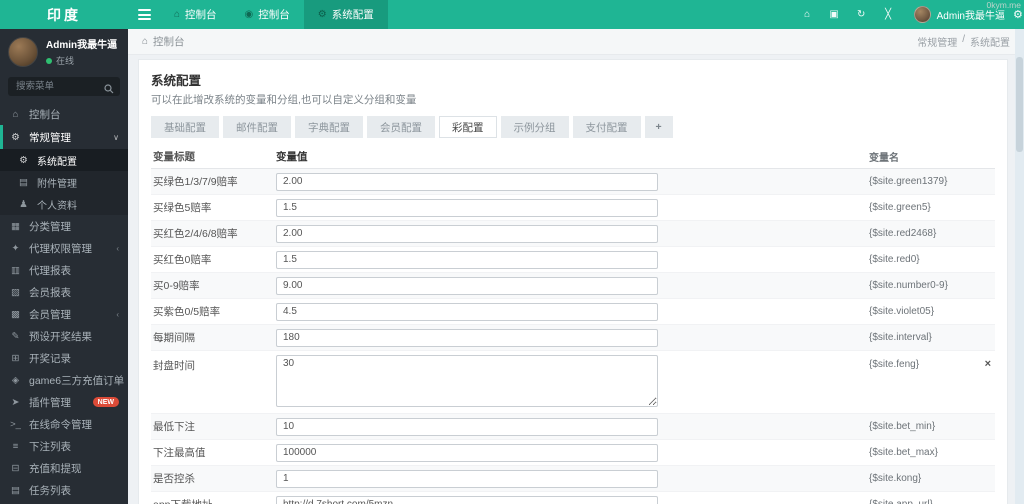 The width and height of the screenshot is (1024, 504). Describe the element at coordinates (932, 207) in the screenshot. I see `var-name: {$site.green5}` at that location.